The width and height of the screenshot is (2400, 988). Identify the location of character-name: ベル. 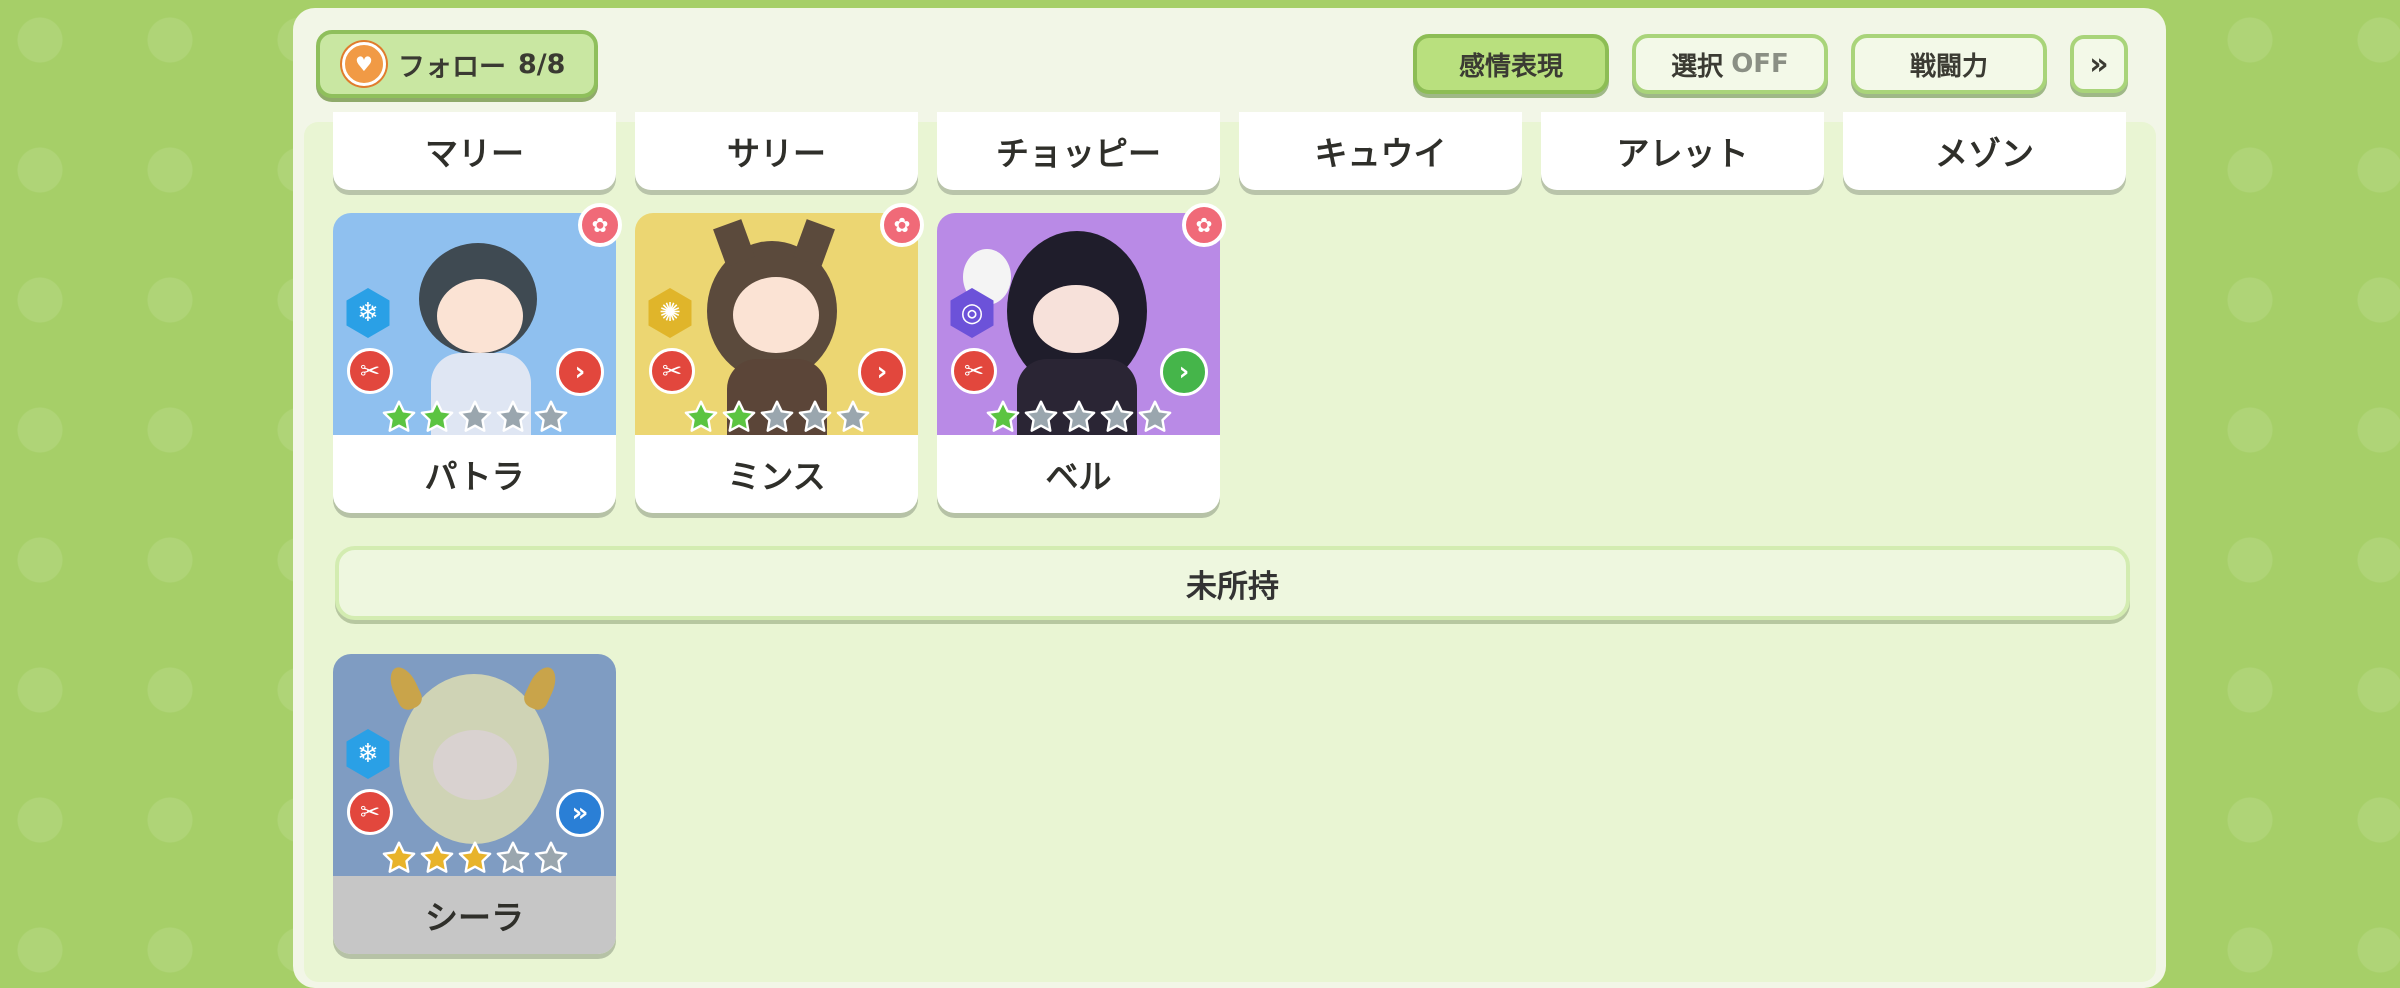
(1078, 476).